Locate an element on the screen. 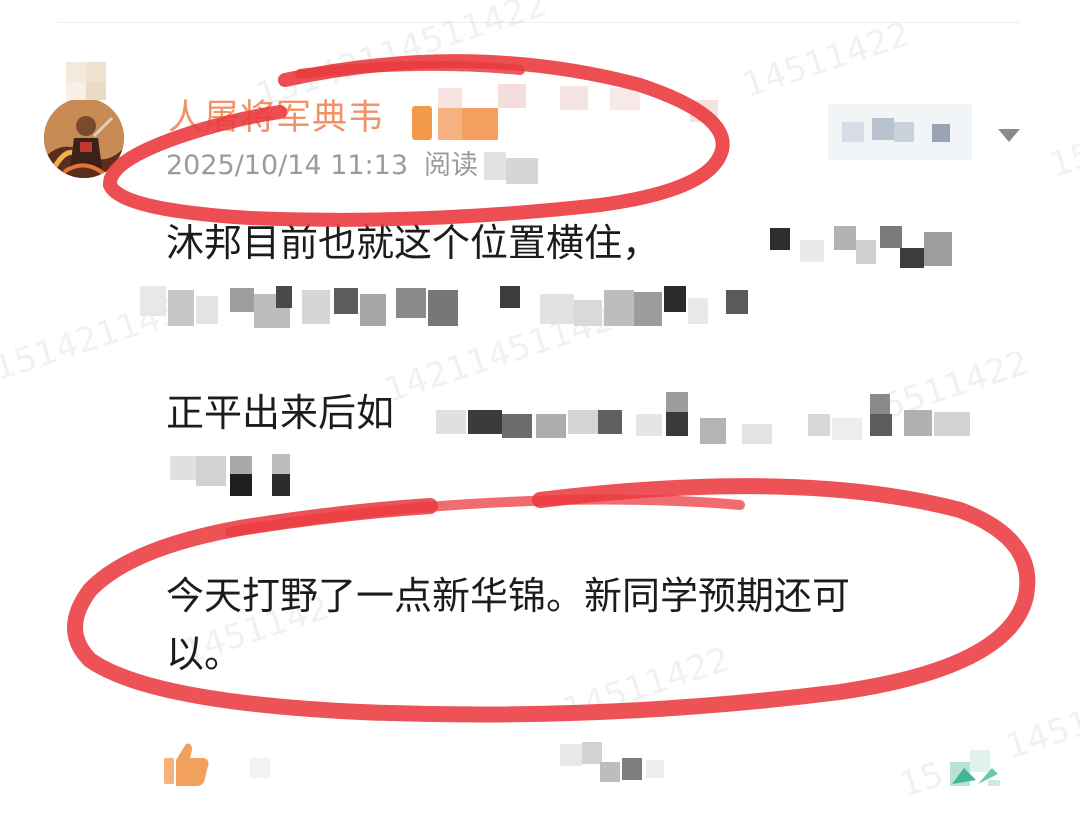 The width and height of the screenshot is (1080, 824). post-timestamp: 2025/10/14 11:13 is located at coordinates (287, 165).